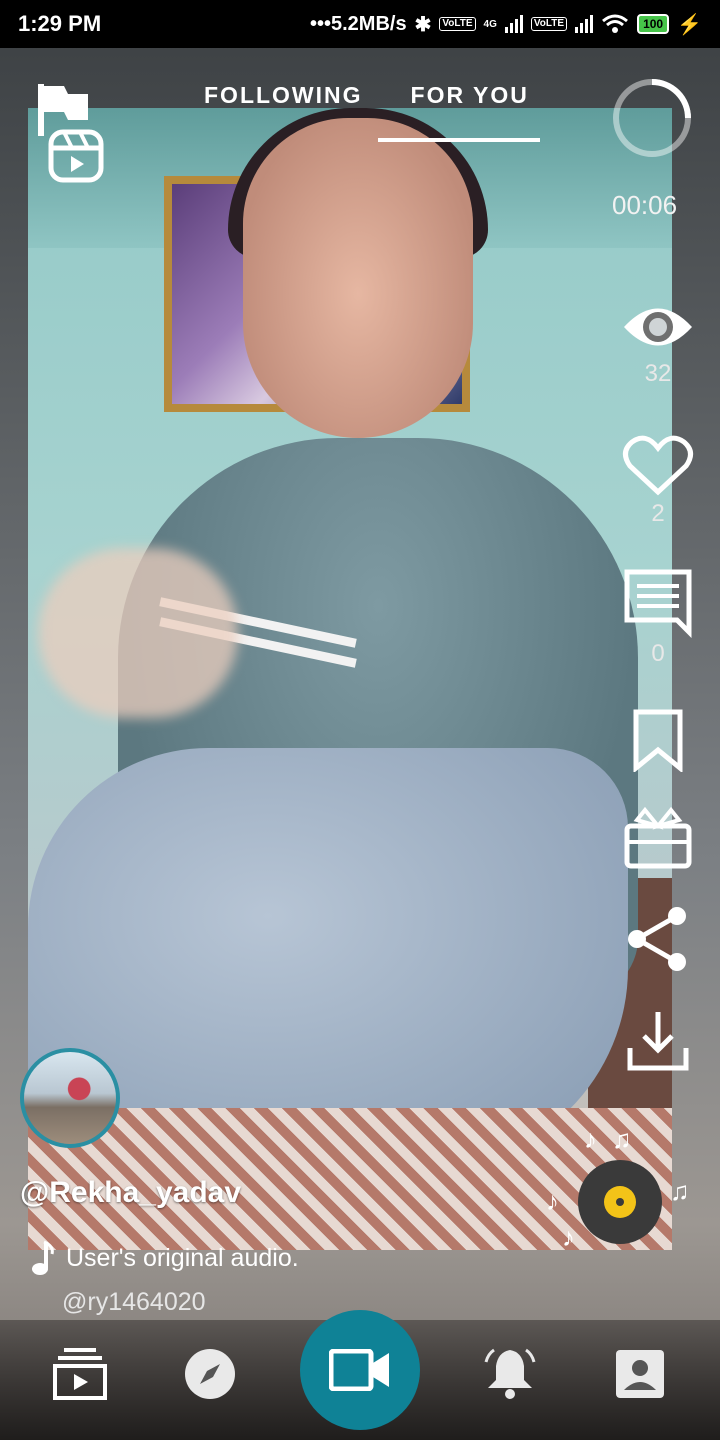  Describe the element at coordinates (70, 1098) in the screenshot. I see `avatar` at that location.